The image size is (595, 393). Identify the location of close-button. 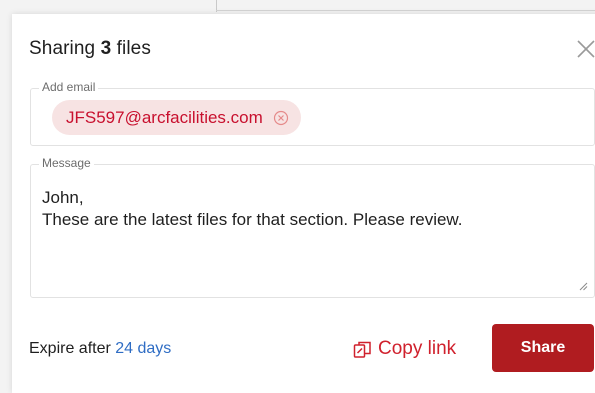
(585, 49).